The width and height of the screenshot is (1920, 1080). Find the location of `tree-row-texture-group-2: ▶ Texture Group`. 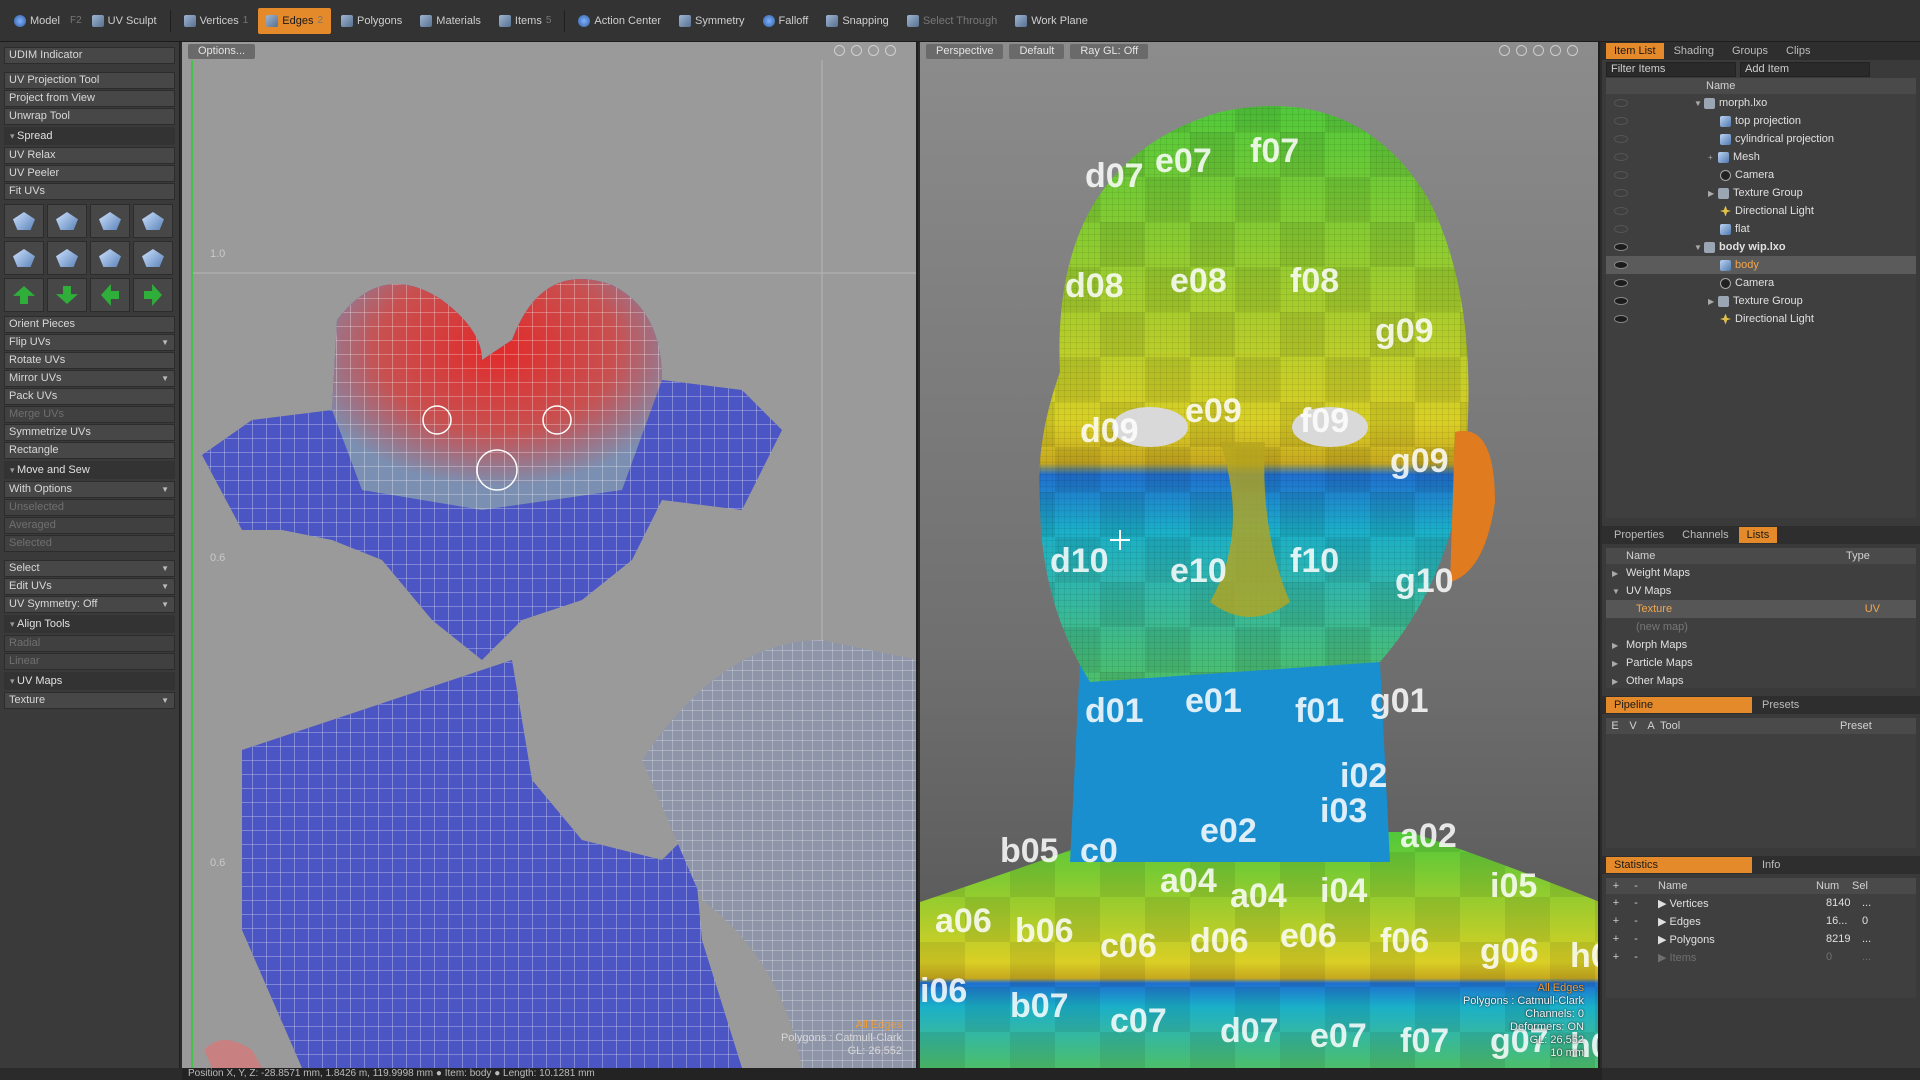

tree-row-texture-group-2: ▶ Texture Group is located at coordinates (1761, 301).